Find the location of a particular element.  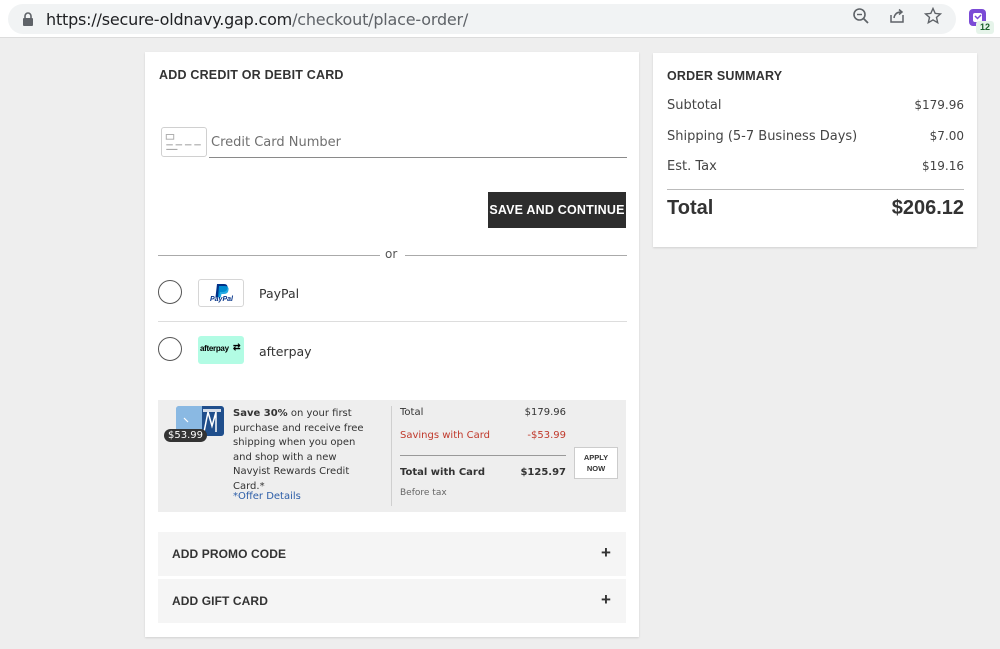

paypal-option: PayPal PayPal is located at coordinates (392, 293).